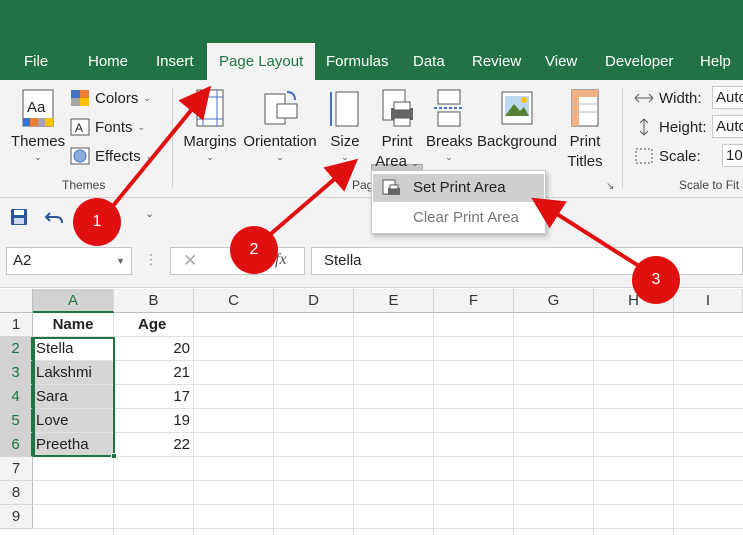 The image size is (743, 535). What do you see at coordinates (639, 61) in the screenshot?
I see `tab-developer: Developer` at bounding box center [639, 61].